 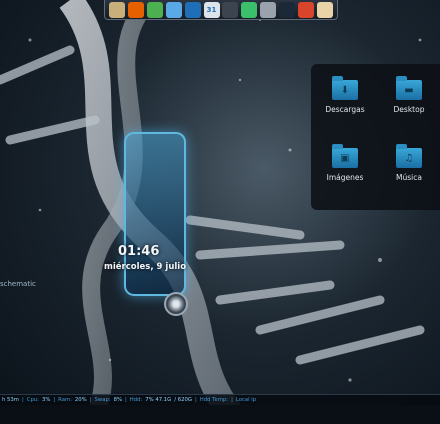 What do you see at coordinates (345, 156) in the screenshot?
I see `image-folder-icon: ▣` at bounding box center [345, 156].